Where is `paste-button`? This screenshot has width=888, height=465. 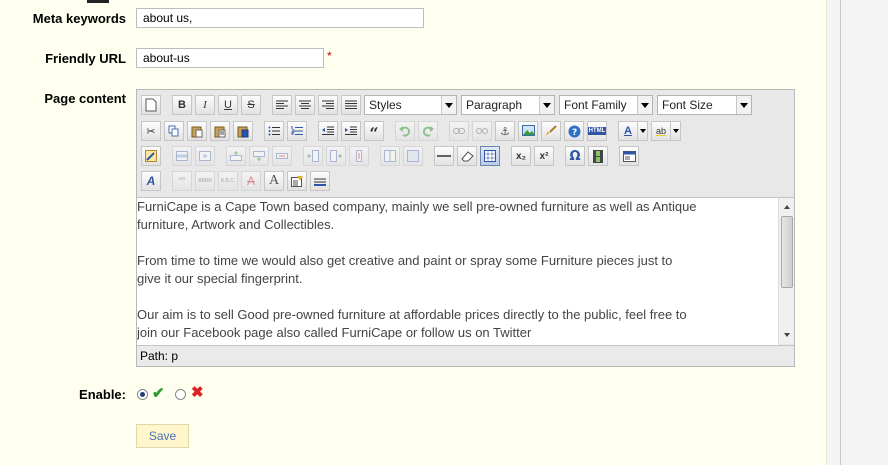 paste-button is located at coordinates (197, 131).